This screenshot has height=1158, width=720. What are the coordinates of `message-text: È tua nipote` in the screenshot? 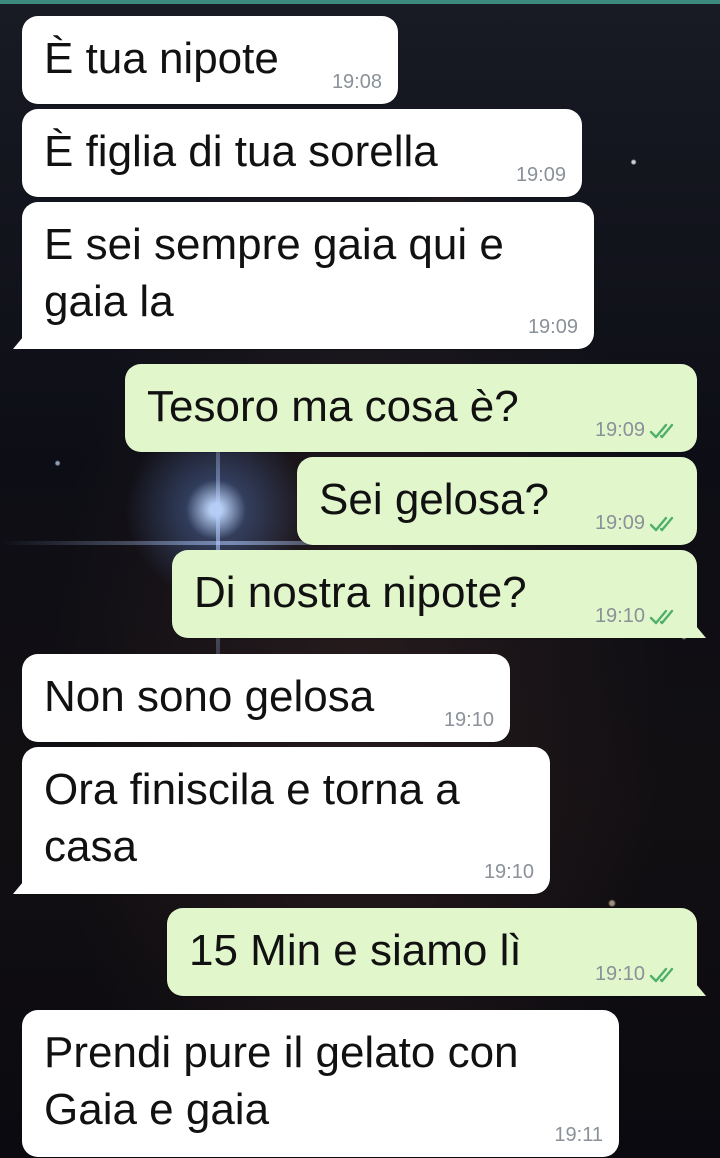 It's located at (161, 58).